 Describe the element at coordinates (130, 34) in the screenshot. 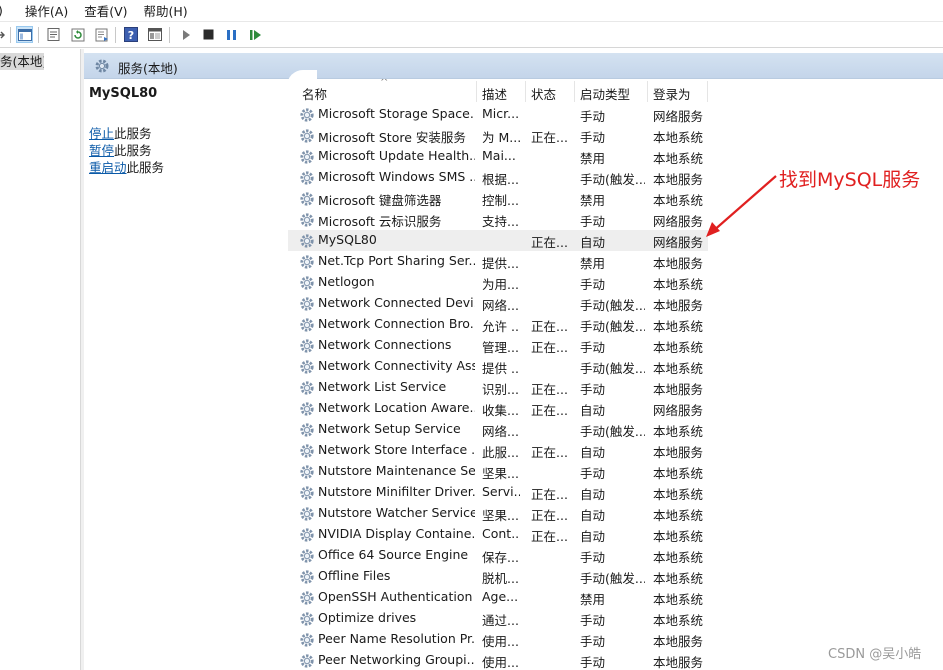

I see `help-icon: ?` at that location.